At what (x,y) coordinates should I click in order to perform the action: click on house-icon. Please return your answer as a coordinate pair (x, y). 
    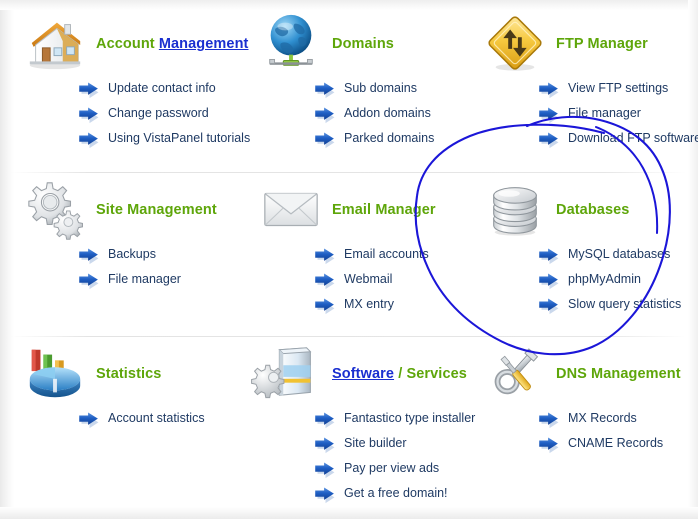
    Looking at the image, I should click on (55, 43).